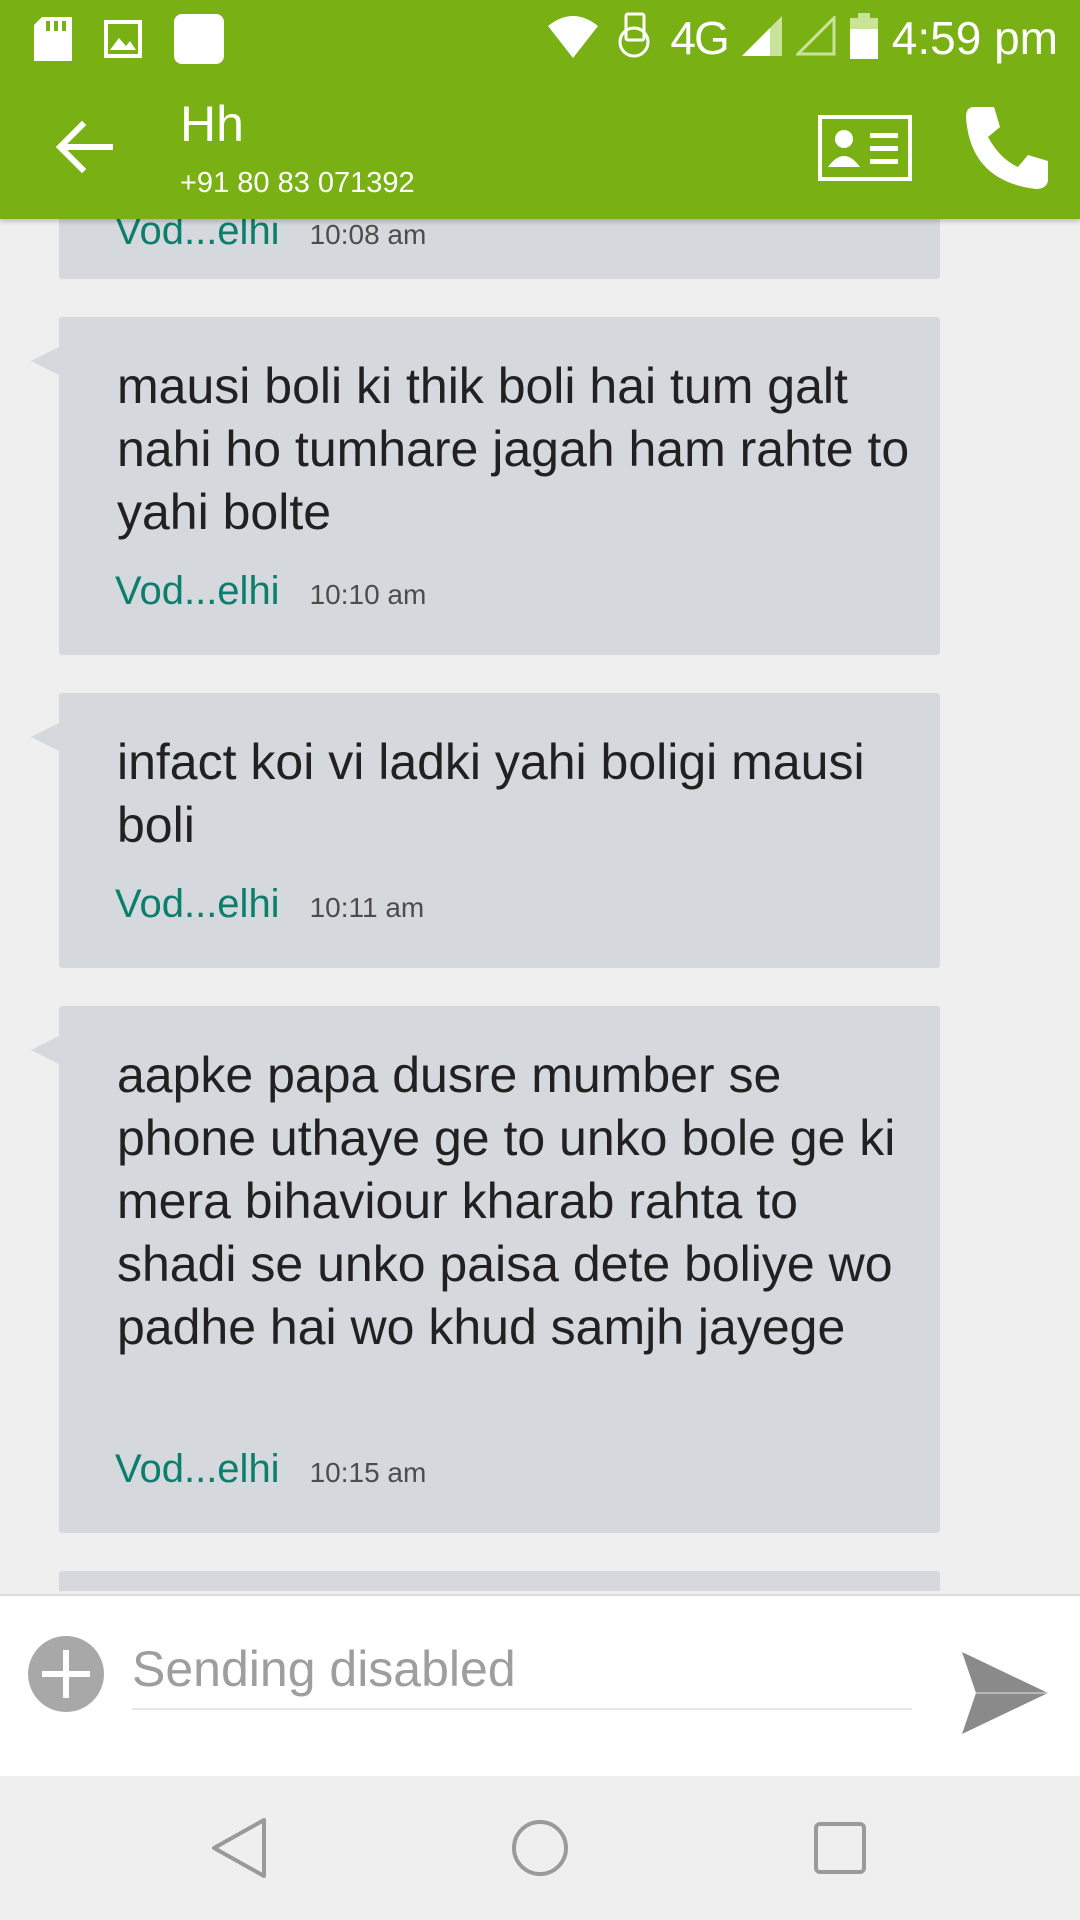  I want to click on signal-empty-icon, so click(815, 37).